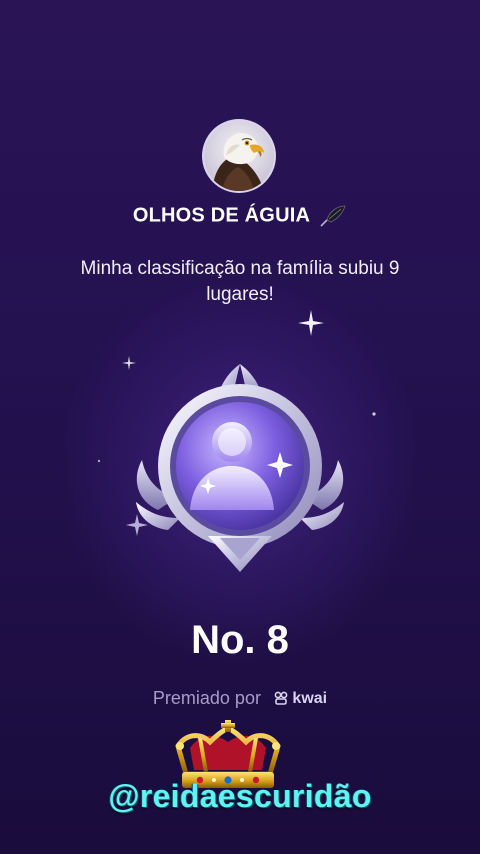 Image resolution: width=480 pixels, height=854 pixels. I want to click on kwai-icon, so click(281, 698).